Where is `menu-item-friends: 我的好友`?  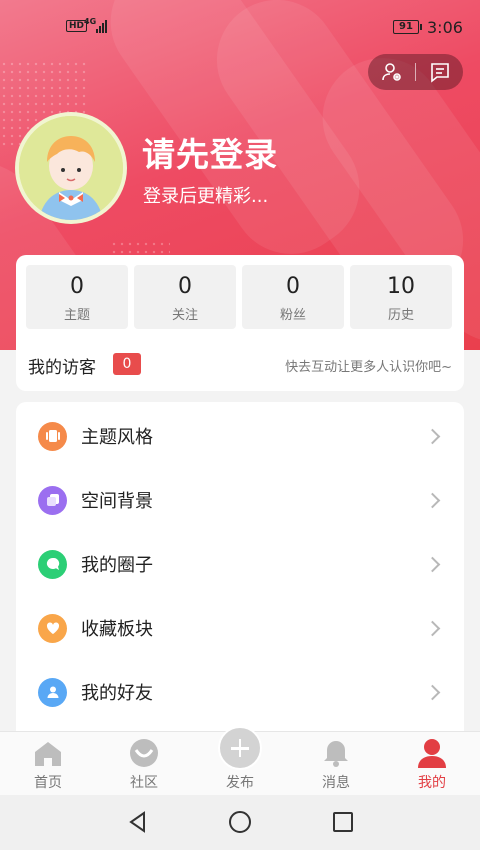
menu-item-friends: 我的好友 is located at coordinates (240, 692).